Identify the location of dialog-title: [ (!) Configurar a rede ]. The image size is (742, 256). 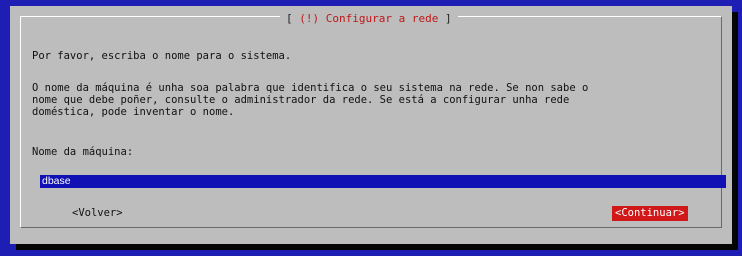
(369, 19).